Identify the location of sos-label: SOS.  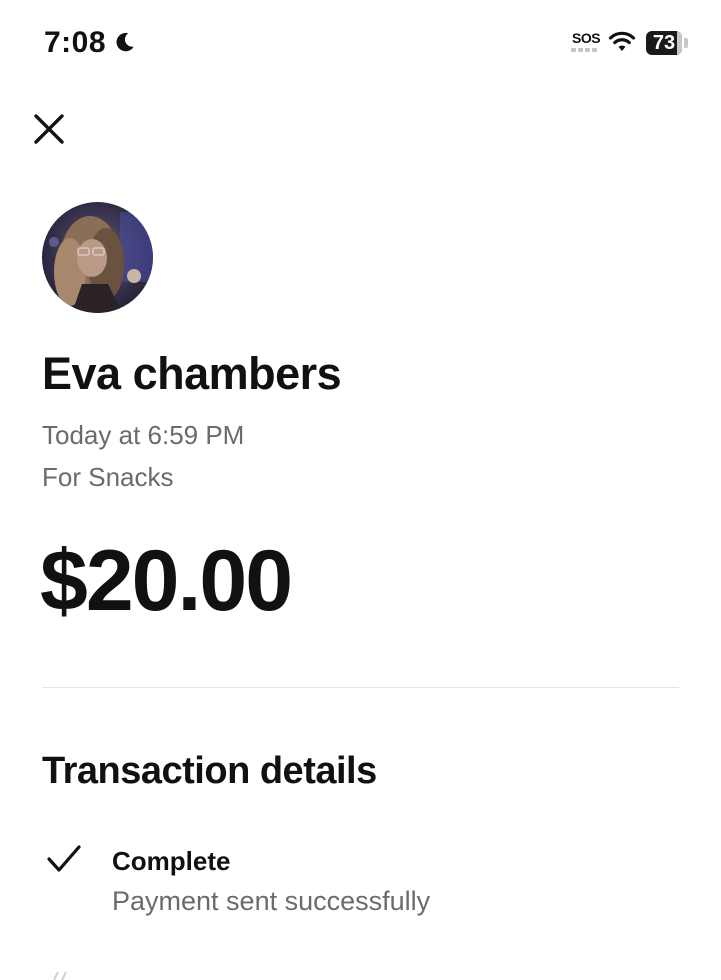
(586, 38).